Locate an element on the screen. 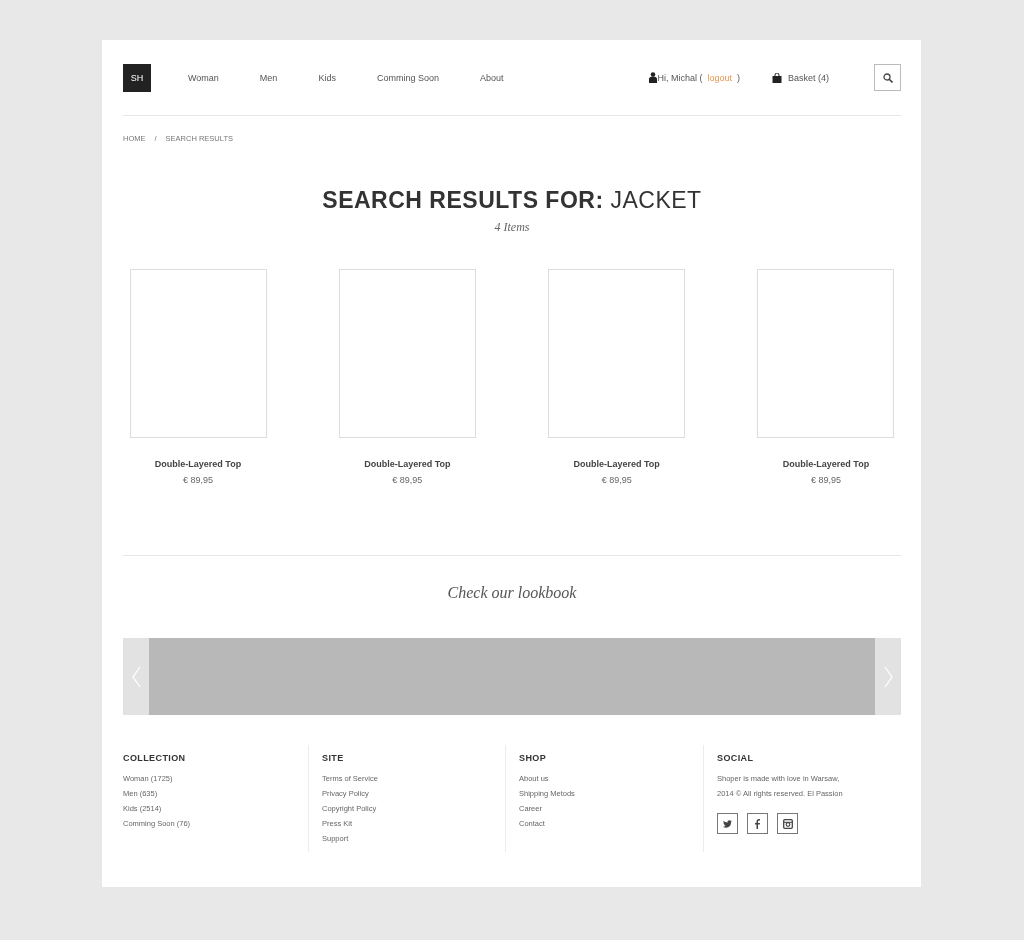  chevron-right-icon is located at coordinates (888, 676).